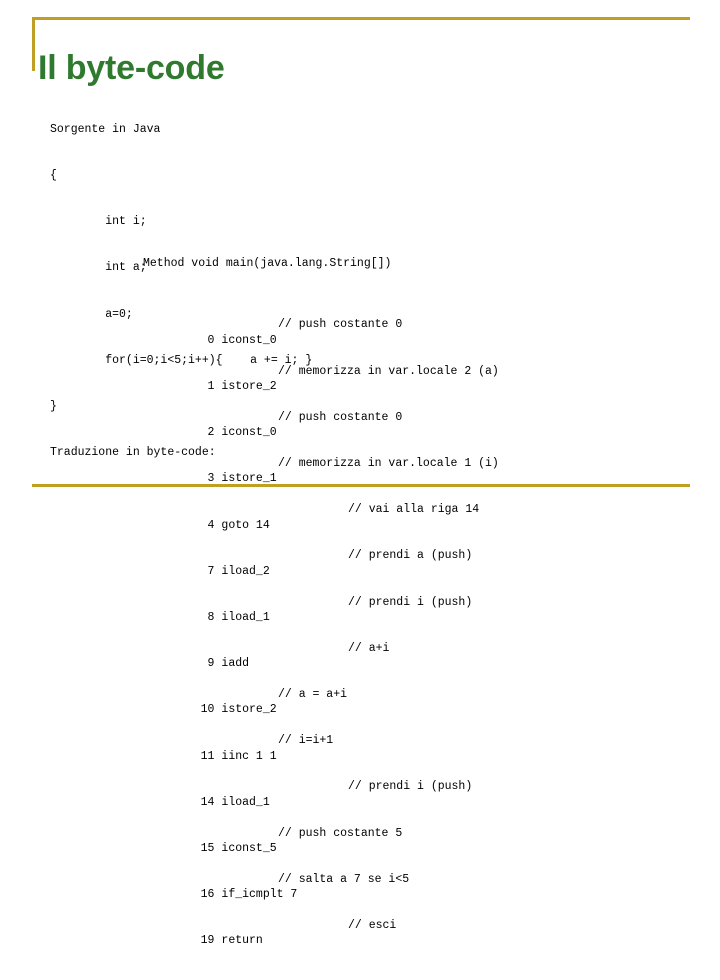 The width and height of the screenshot is (720, 980). What do you see at coordinates (361, 485) in the screenshot?
I see `bottom-accent-rule` at bounding box center [361, 485].